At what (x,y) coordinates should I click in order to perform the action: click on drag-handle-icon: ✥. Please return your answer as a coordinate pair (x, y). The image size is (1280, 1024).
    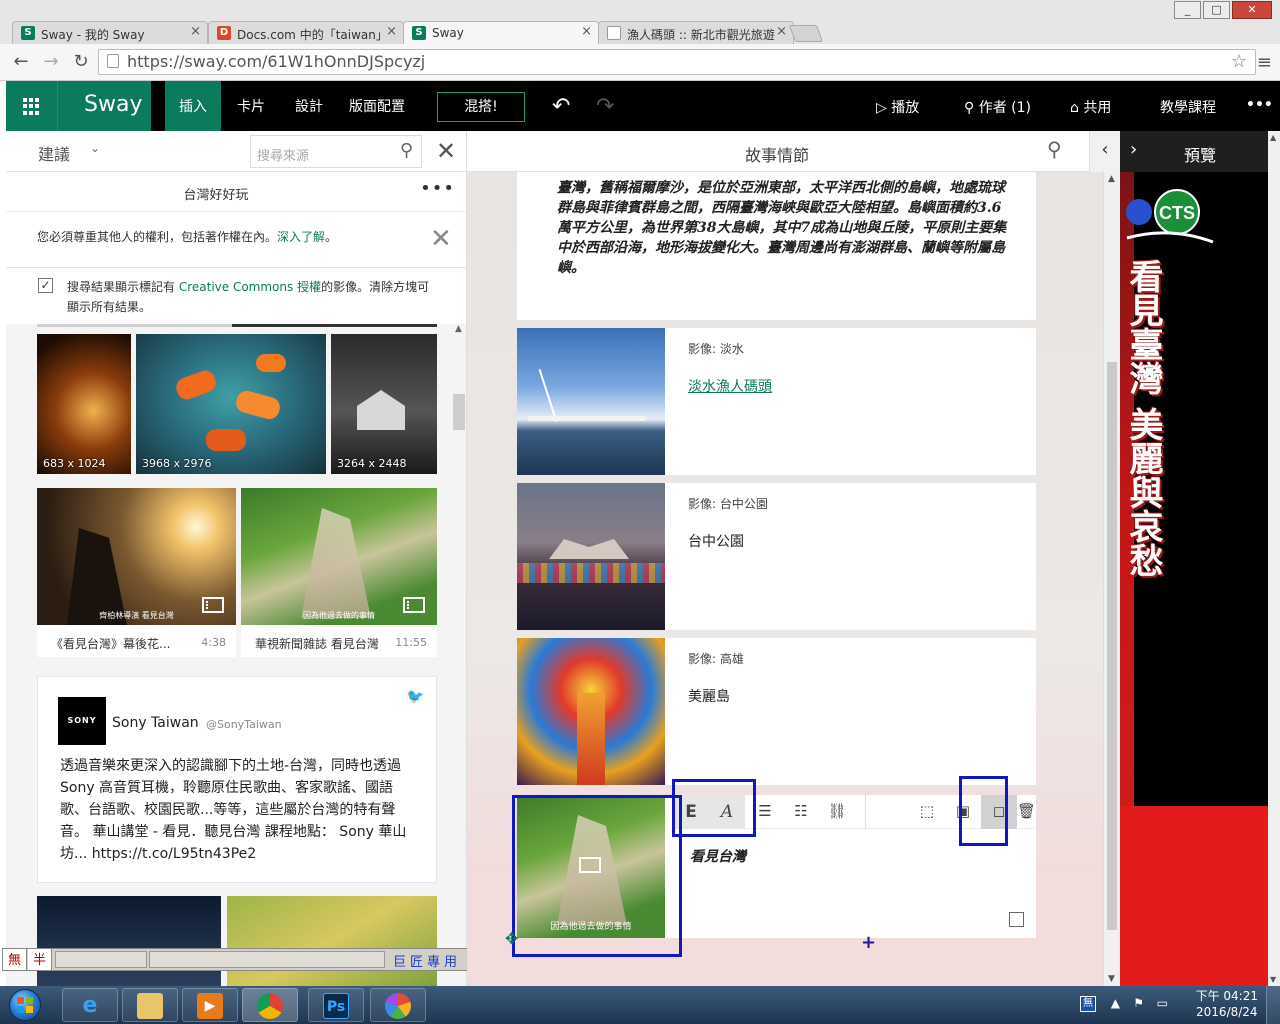
    Looking at the image, I should click on (516, 940).